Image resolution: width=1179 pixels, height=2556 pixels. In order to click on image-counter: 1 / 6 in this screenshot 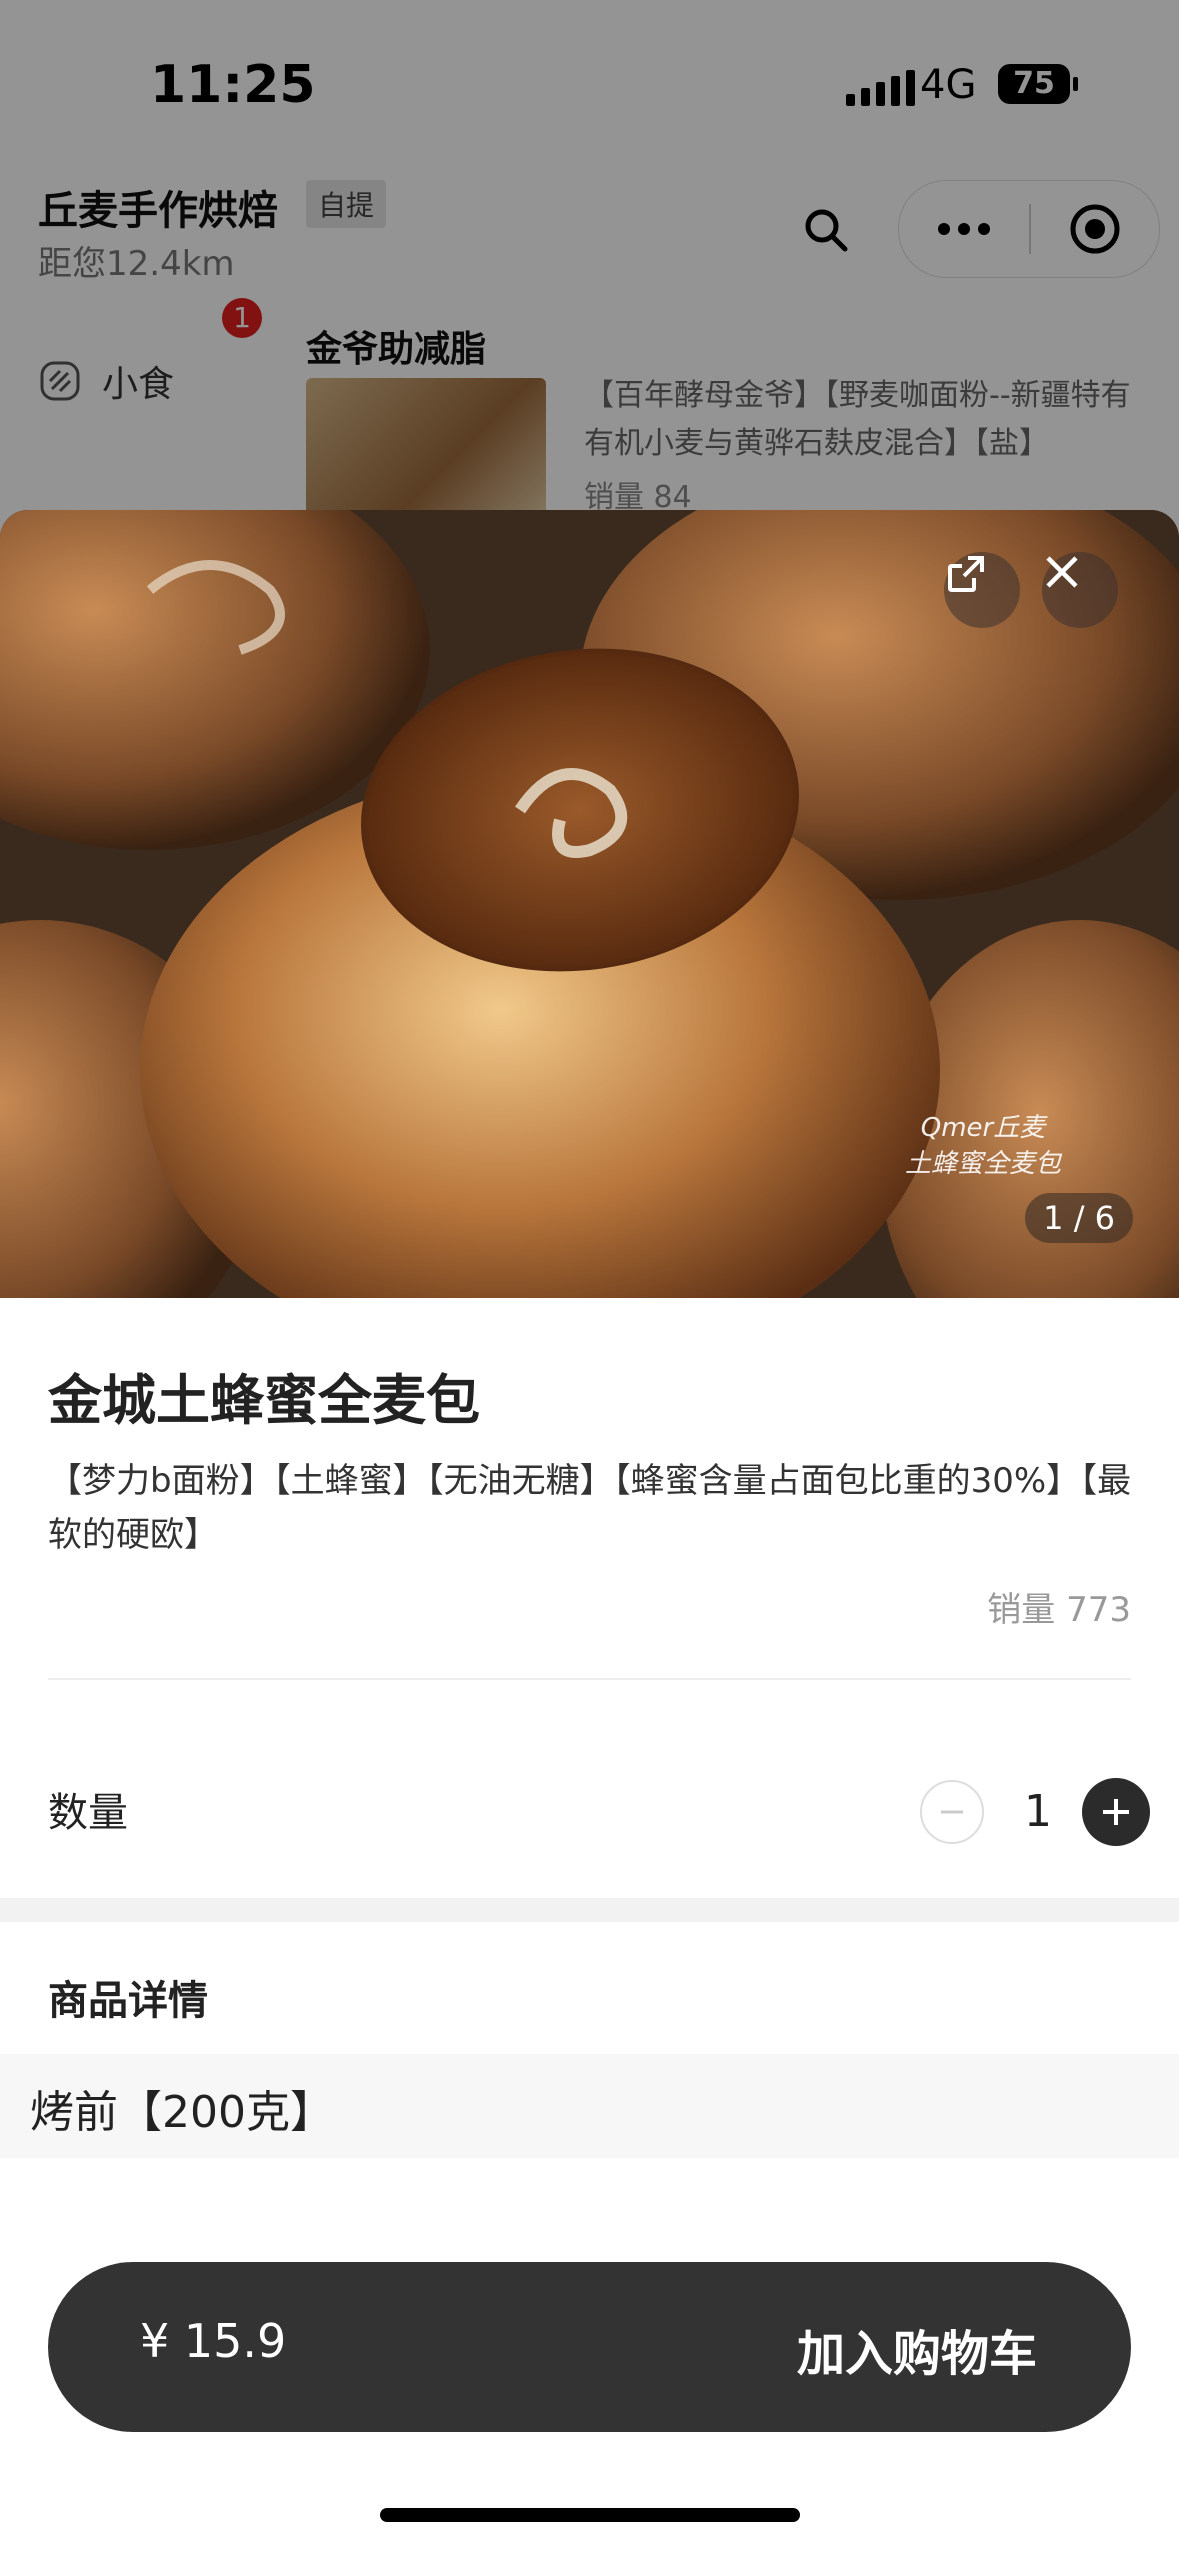, I will do `click(1079, 1218)`.